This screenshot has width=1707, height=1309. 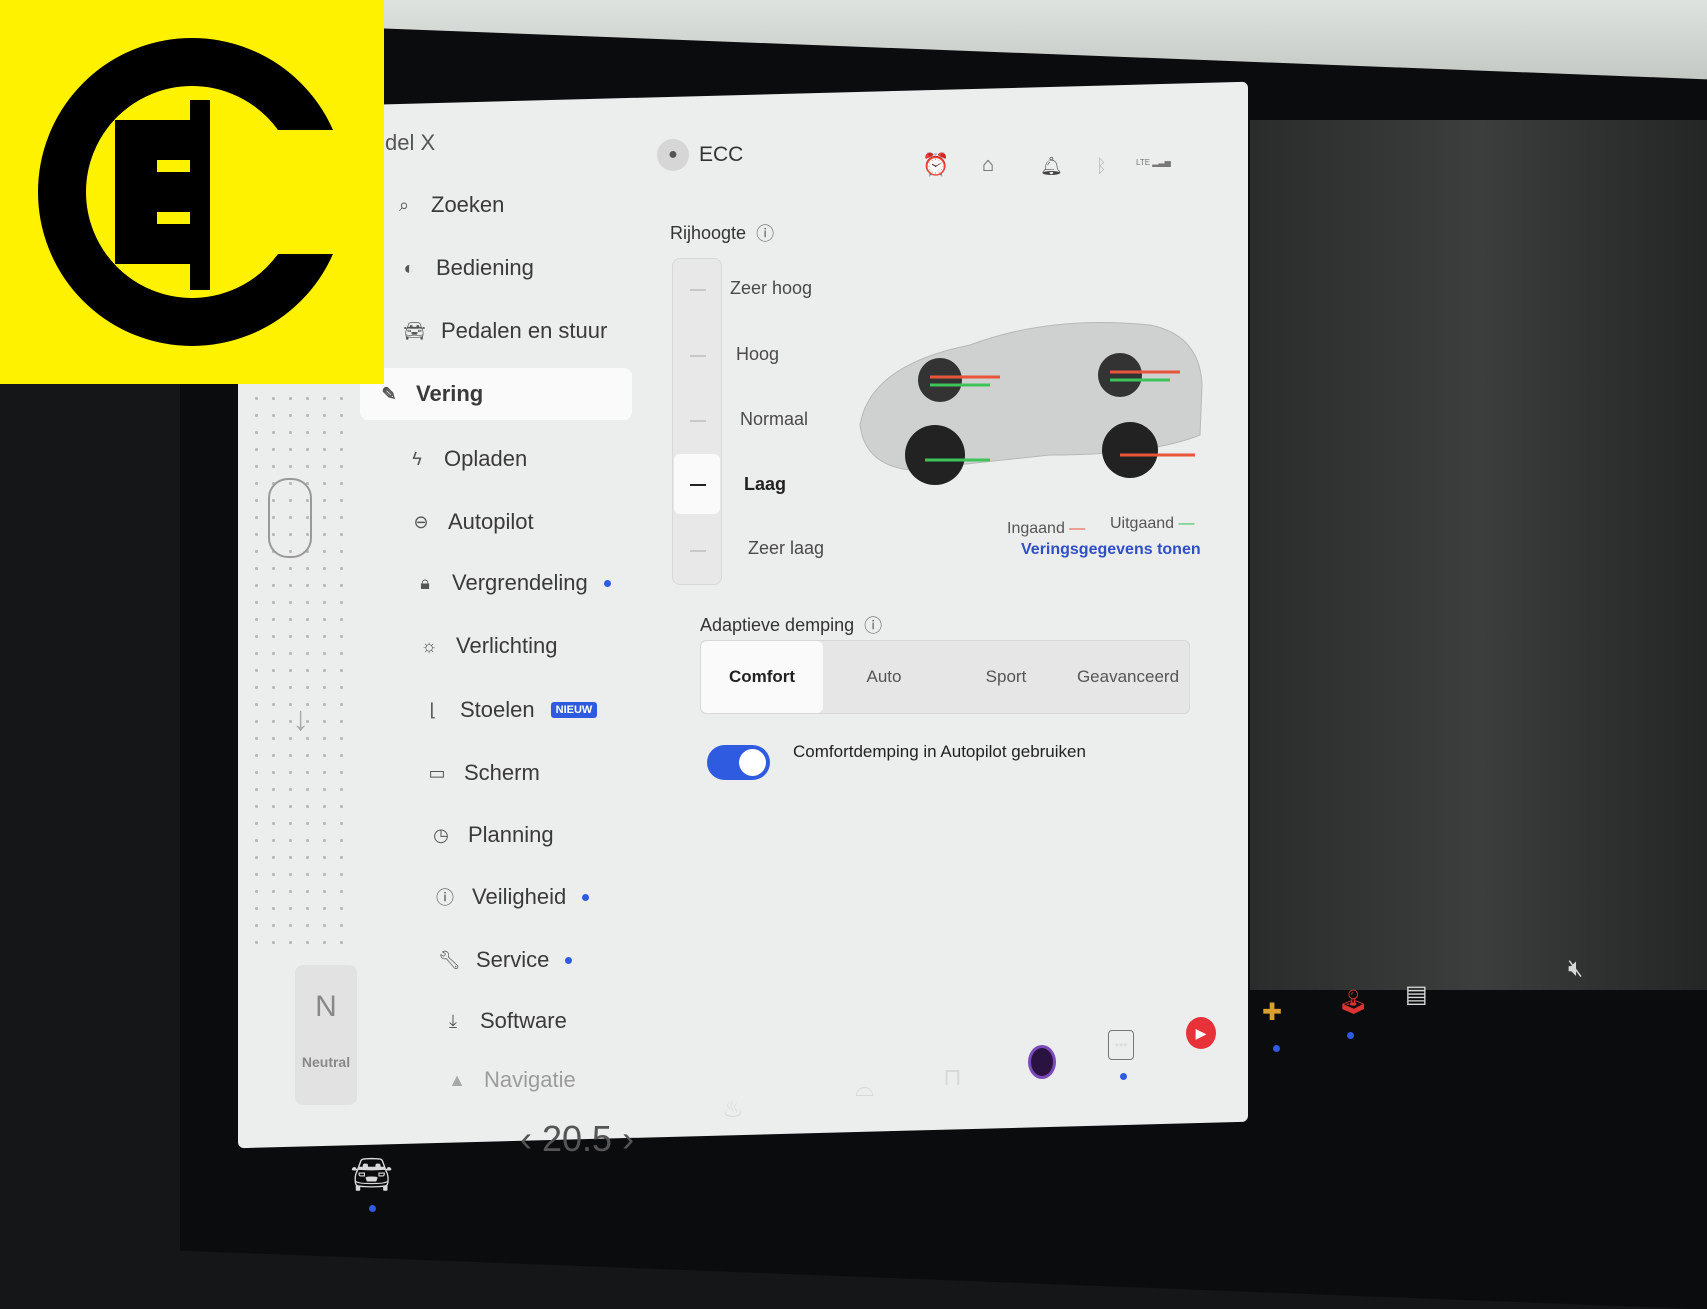 I want to click on damping-option-sport: Sport, so click(x=1006, y=677).